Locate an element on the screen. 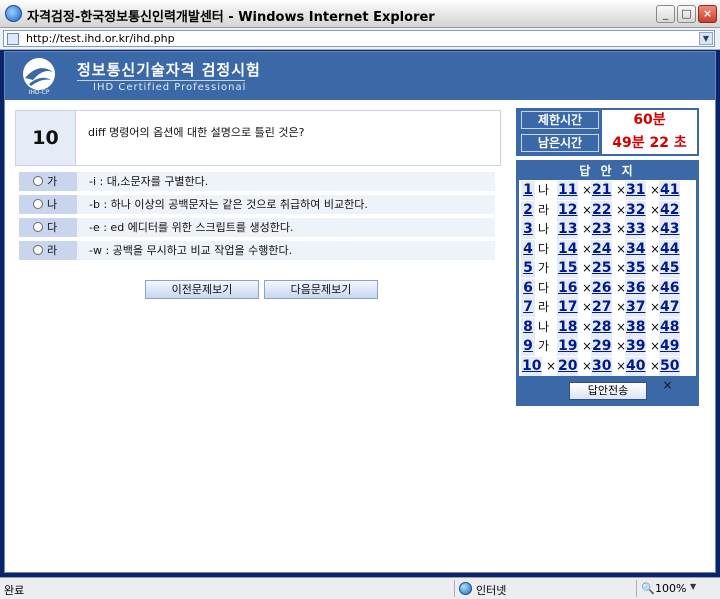 The height and width of the screenshot is (599, 720). answer-cell: 16 × is located at coordinates (575, 288).